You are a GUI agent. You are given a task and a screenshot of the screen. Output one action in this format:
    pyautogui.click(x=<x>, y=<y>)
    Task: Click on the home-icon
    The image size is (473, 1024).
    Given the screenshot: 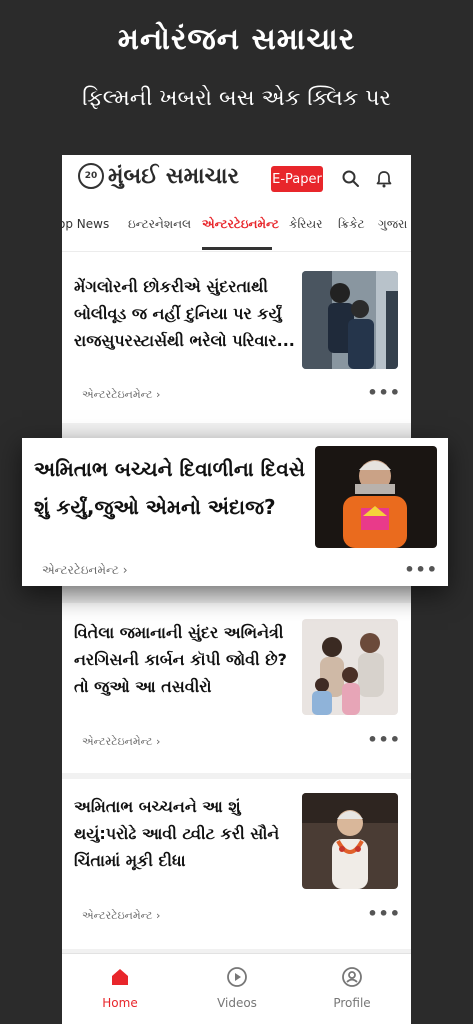 What is the action you would take?
    pyautogui.click(x=120, y=977)
    